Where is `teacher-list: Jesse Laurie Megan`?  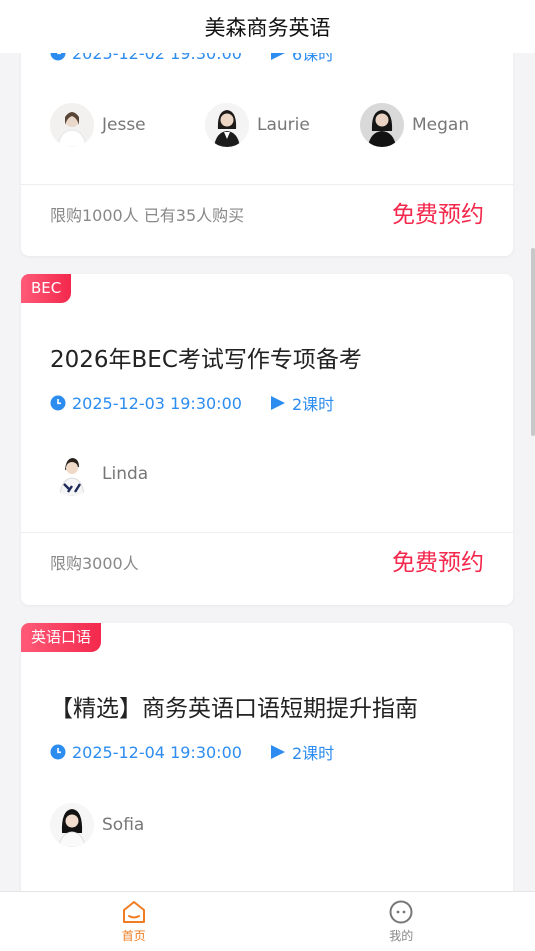 teacher-list: Jesse Laurie Megan is located at coordinates (282, 125).